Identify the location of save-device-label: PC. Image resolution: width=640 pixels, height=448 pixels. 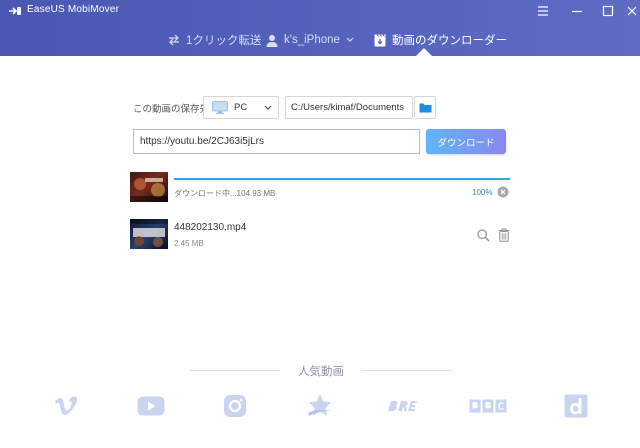
(241, 107).